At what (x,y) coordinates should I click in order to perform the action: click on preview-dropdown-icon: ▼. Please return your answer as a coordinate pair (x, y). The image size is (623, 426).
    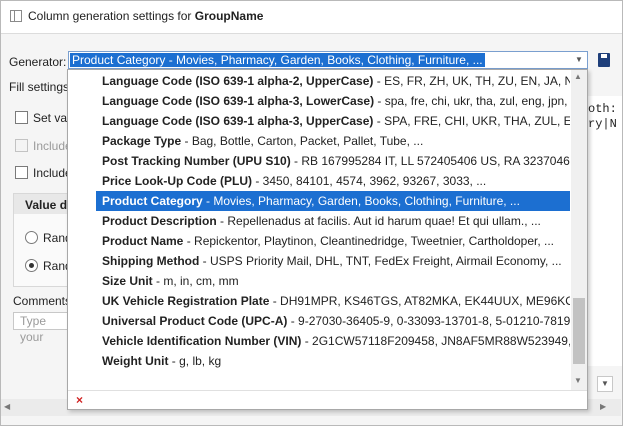
    Looking at the image, I should click on (605, 384).